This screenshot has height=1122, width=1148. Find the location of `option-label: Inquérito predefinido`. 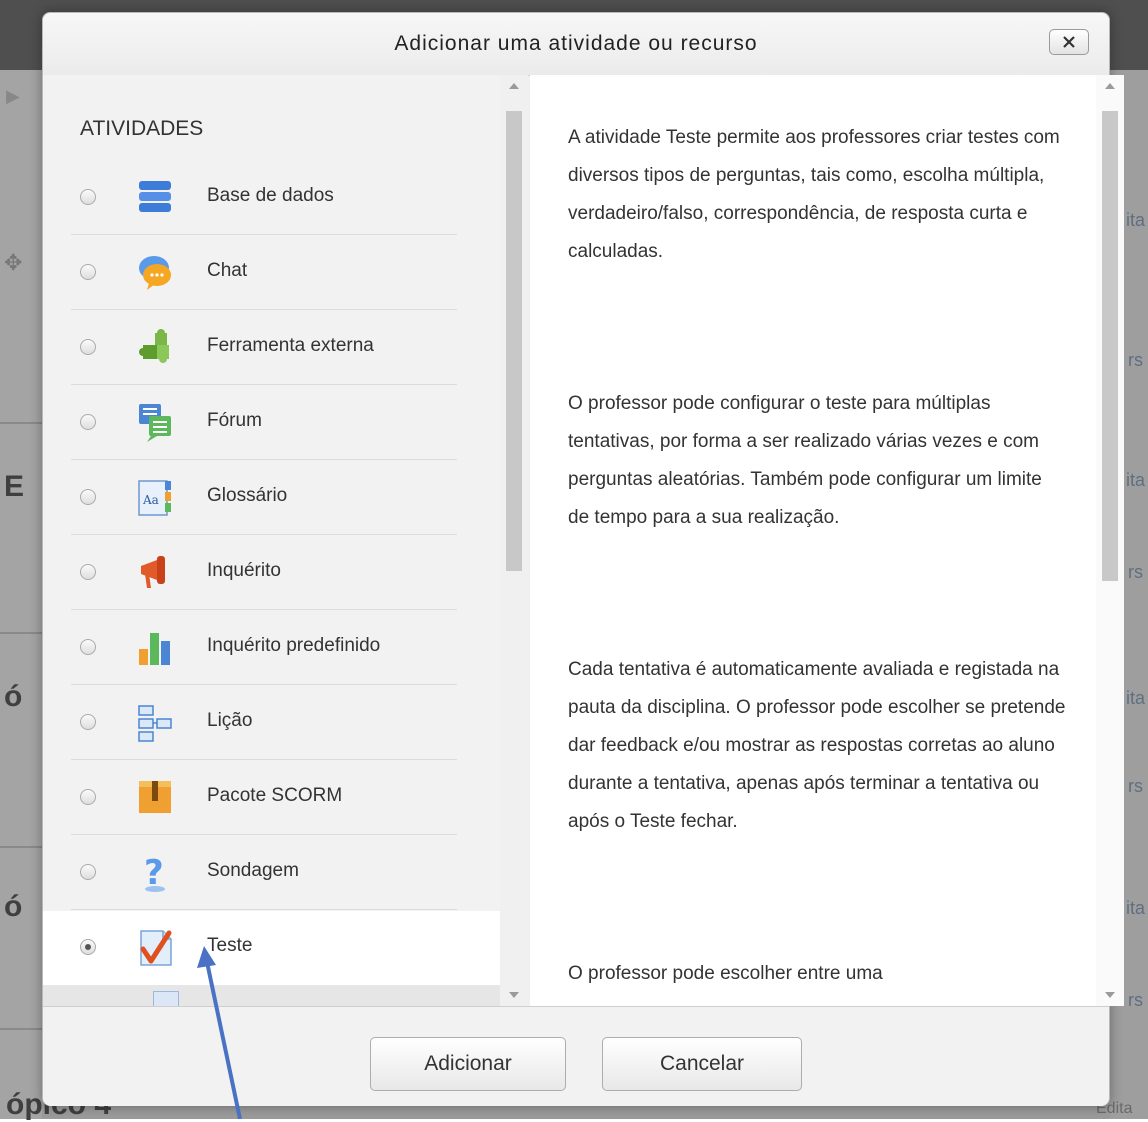

option-label: Inquérito predefinido is located at coordinates (294, 645).